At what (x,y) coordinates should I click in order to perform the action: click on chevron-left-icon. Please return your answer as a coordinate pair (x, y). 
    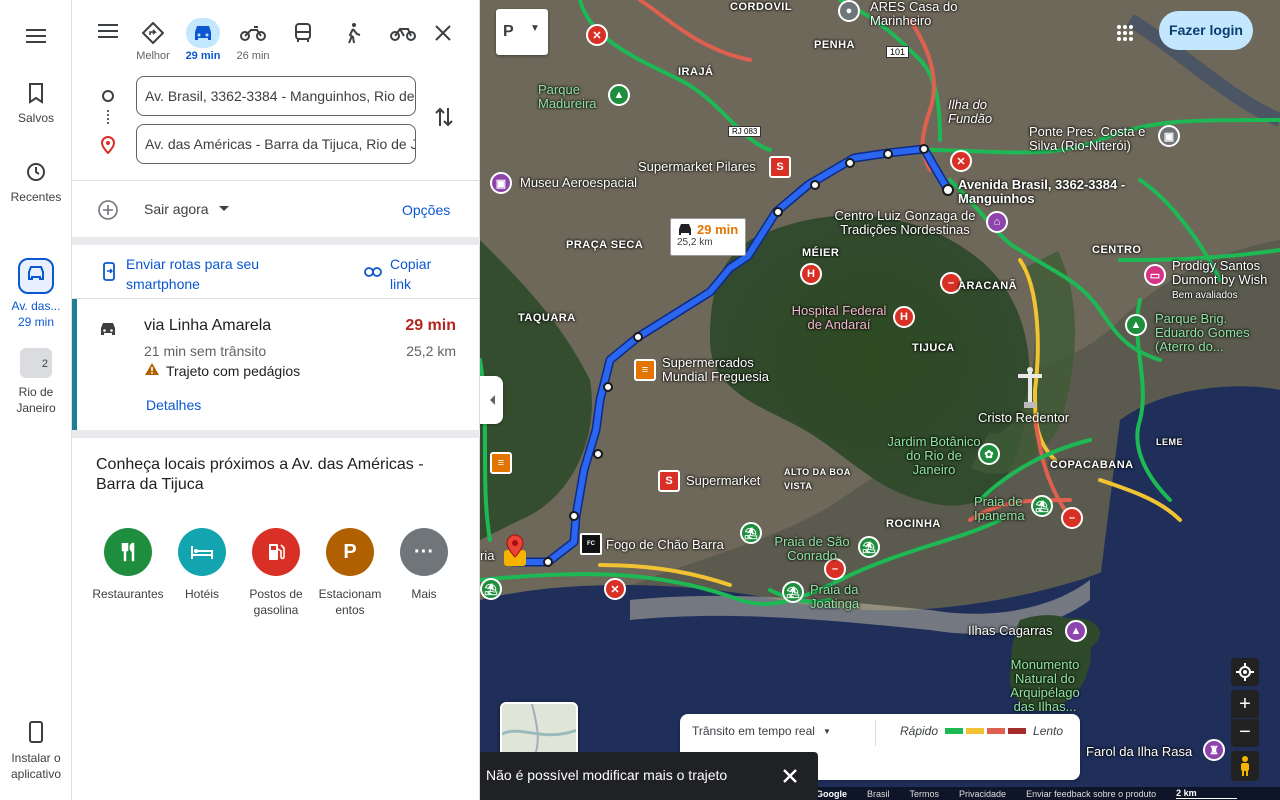
    Looking at the image, I should click on (492, 400).